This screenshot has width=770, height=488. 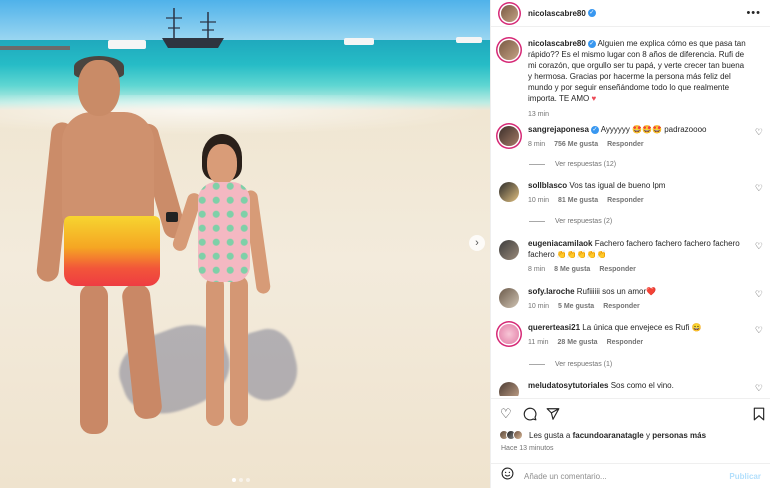 I want to click on comment-text: Ayyyyyy 🤩🤩🤩 padrazoooo, so click(x=653, y=129).